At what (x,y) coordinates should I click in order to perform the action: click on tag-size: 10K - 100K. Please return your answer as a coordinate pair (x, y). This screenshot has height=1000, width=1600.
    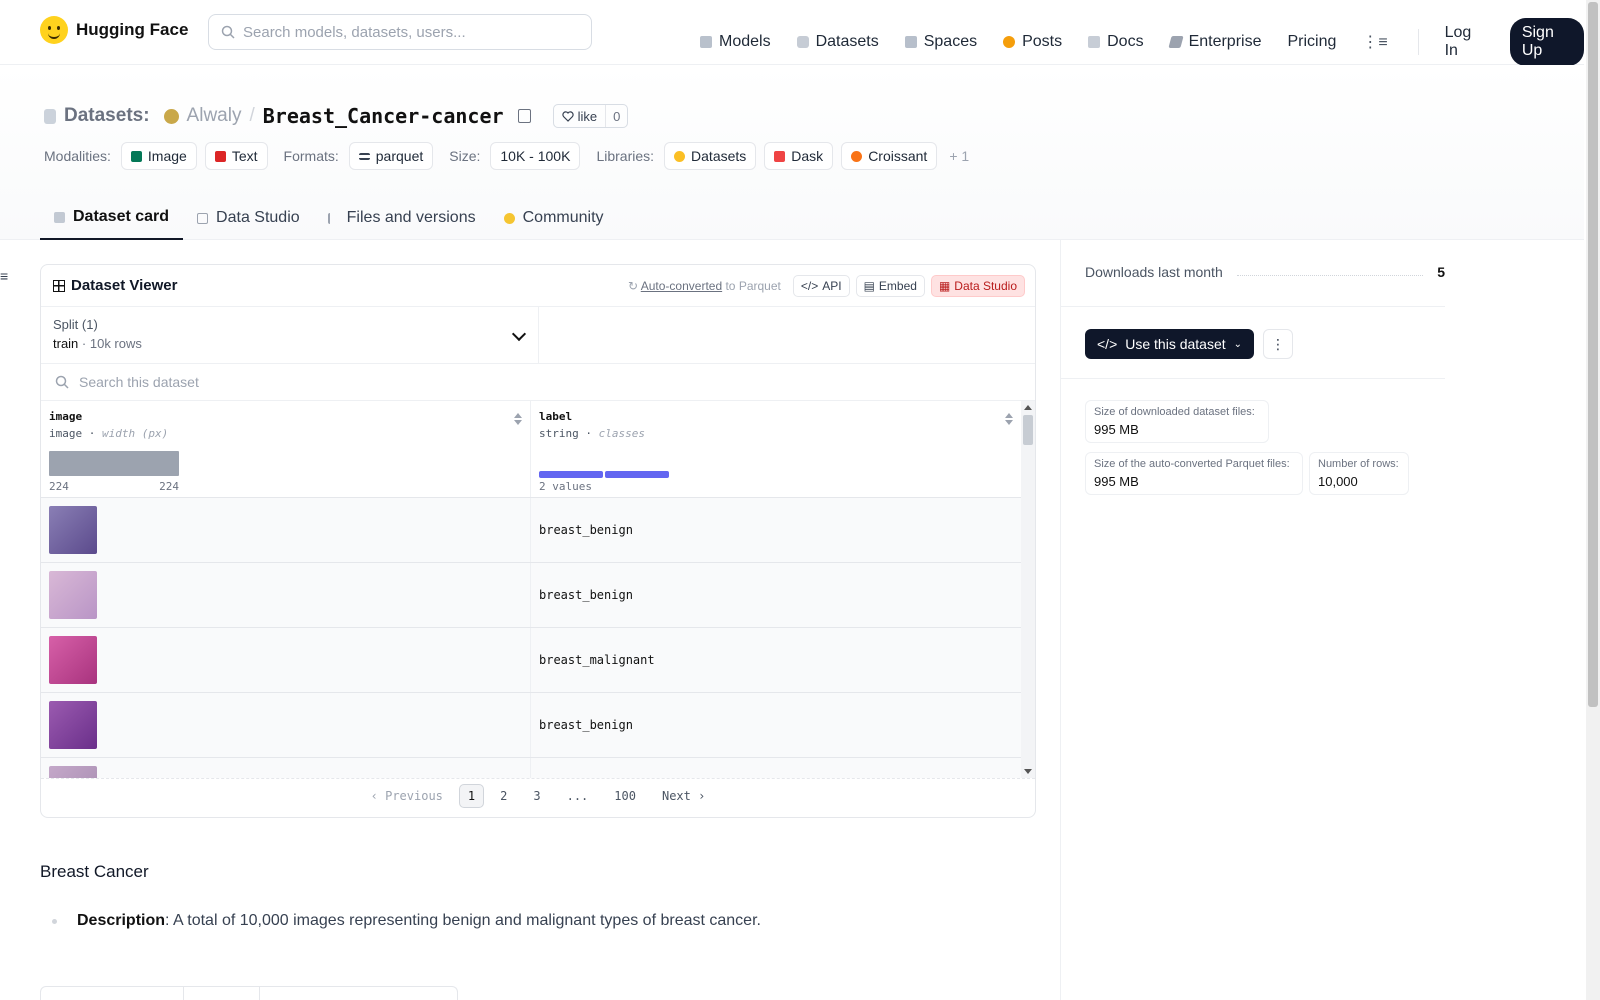
    Looking at the image, I should click on (535, 156).